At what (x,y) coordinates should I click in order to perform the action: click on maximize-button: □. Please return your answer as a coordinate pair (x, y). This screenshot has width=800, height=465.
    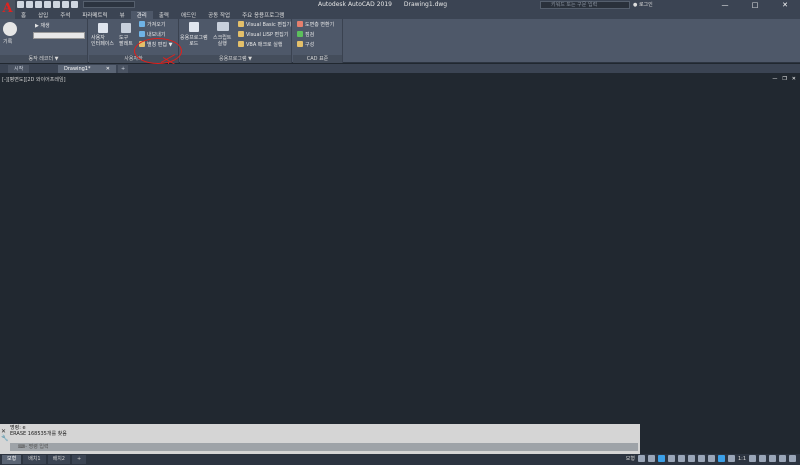
    Looking at the image, I should click on (755, 5).